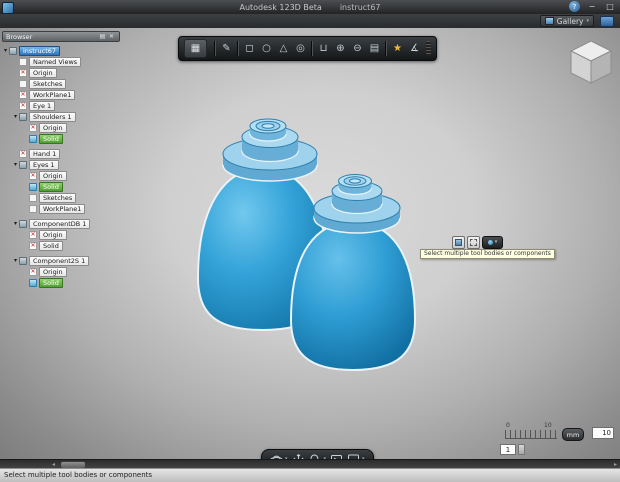 Image resolution: width=620 pixels, height=482 pixels. What do you see at coordinates (374, 49) in the screenshot?
I see `pattern-tool-icon: ▤` at bounding box center [374, 49].